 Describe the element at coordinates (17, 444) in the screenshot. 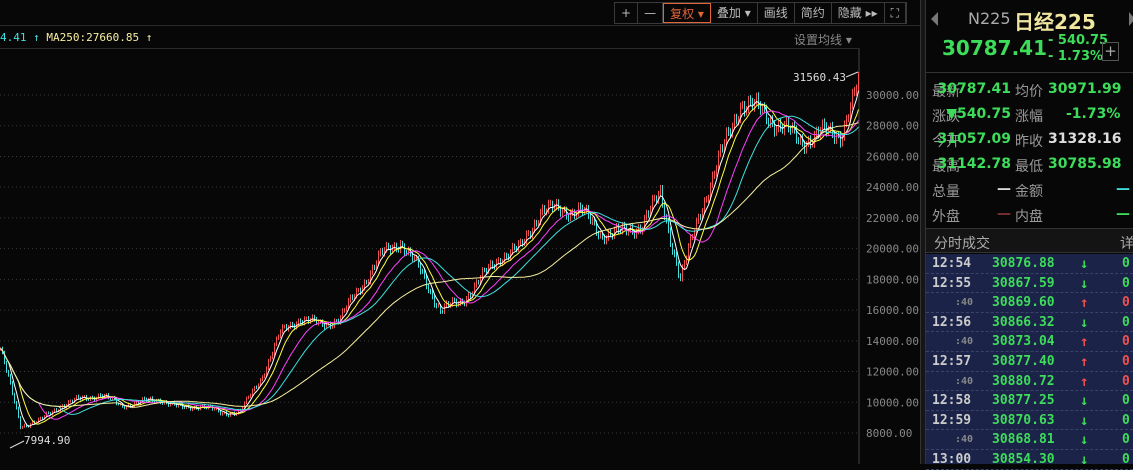

I see `low-arrow-icon` at that location.